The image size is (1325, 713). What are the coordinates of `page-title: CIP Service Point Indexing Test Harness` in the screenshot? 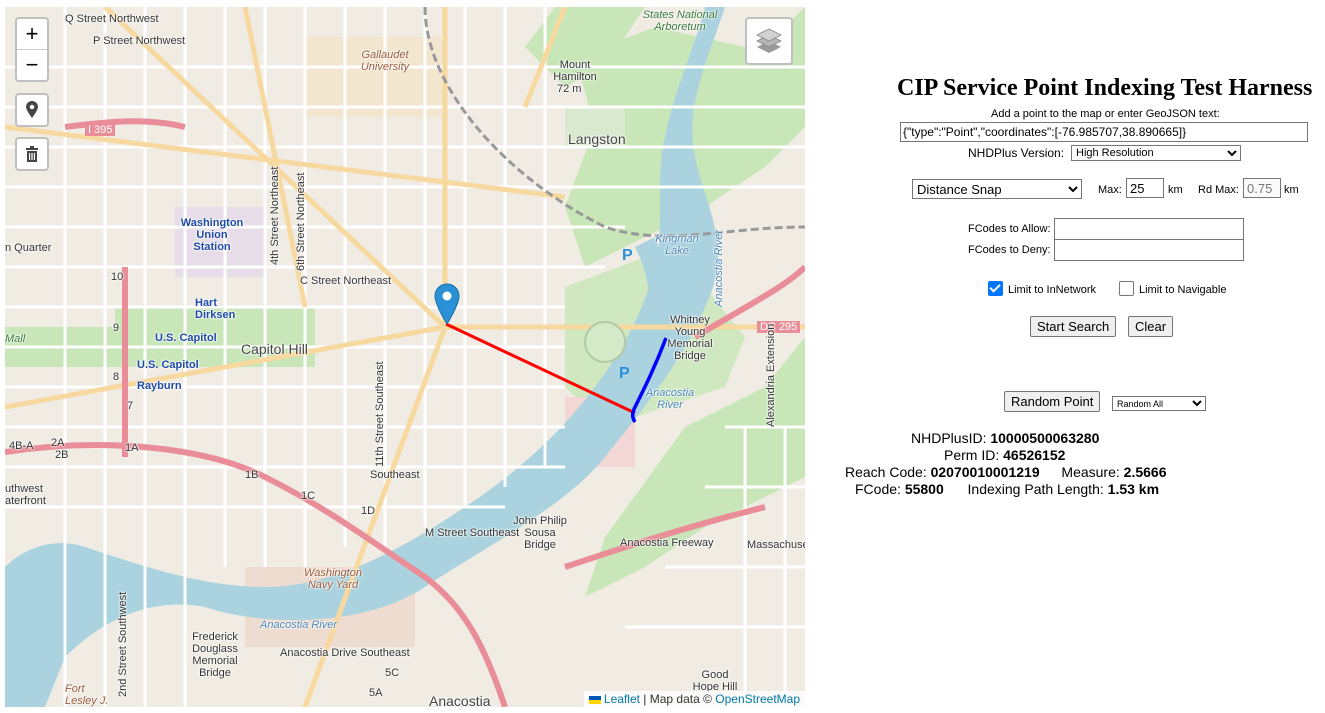 It's located at (1105, 88).